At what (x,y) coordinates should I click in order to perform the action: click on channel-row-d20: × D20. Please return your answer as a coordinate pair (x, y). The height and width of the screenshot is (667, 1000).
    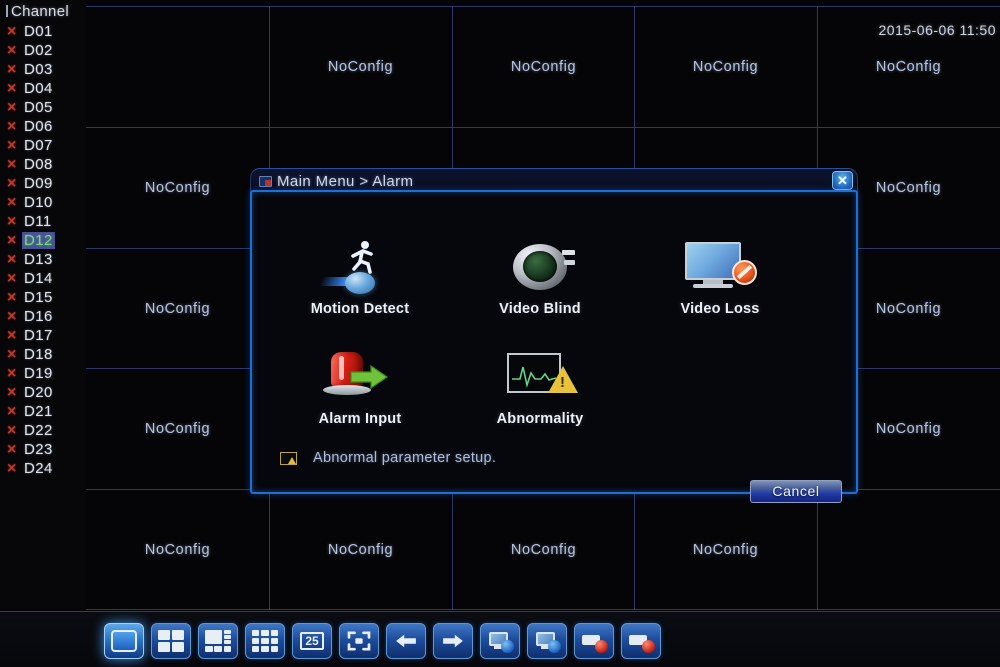
    Looking at the image, I should click on (43, 392).